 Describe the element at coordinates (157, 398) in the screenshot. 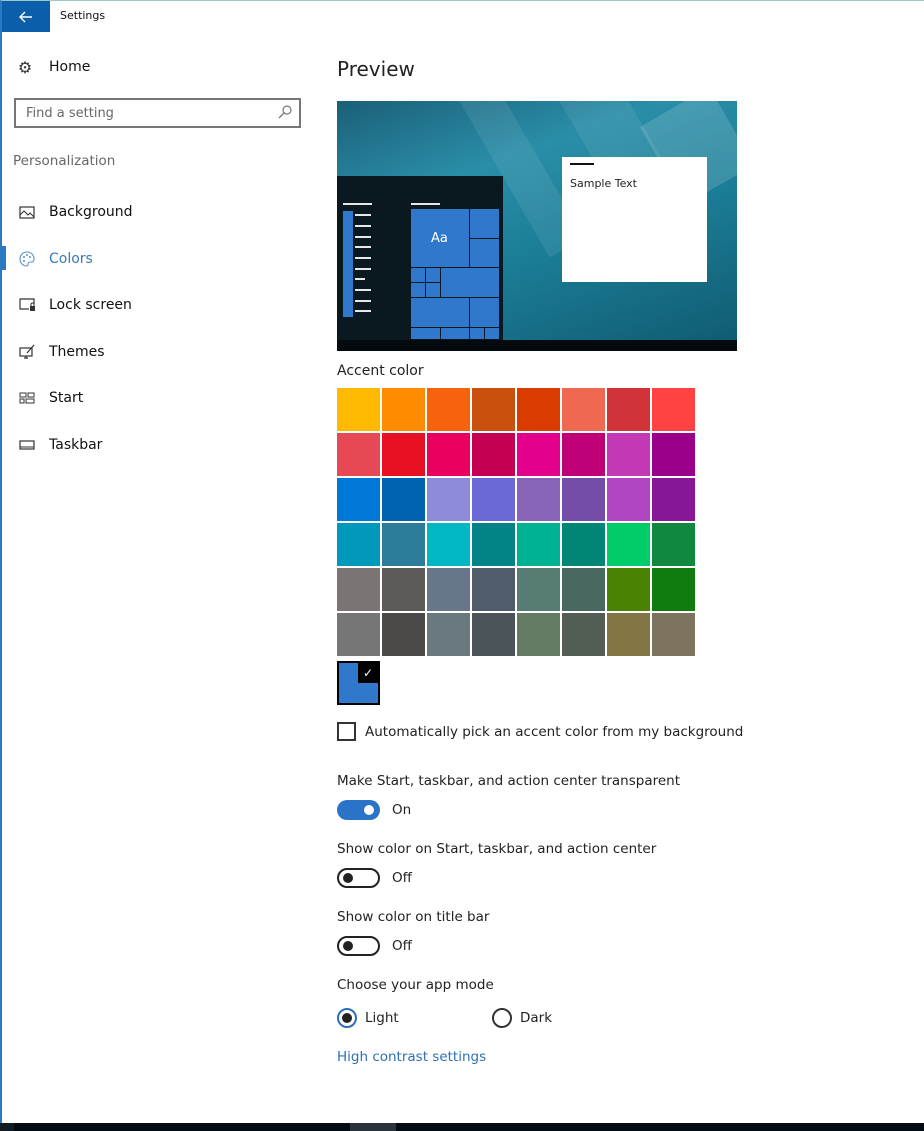

I see `sidebar-item-start: Start` at that location.